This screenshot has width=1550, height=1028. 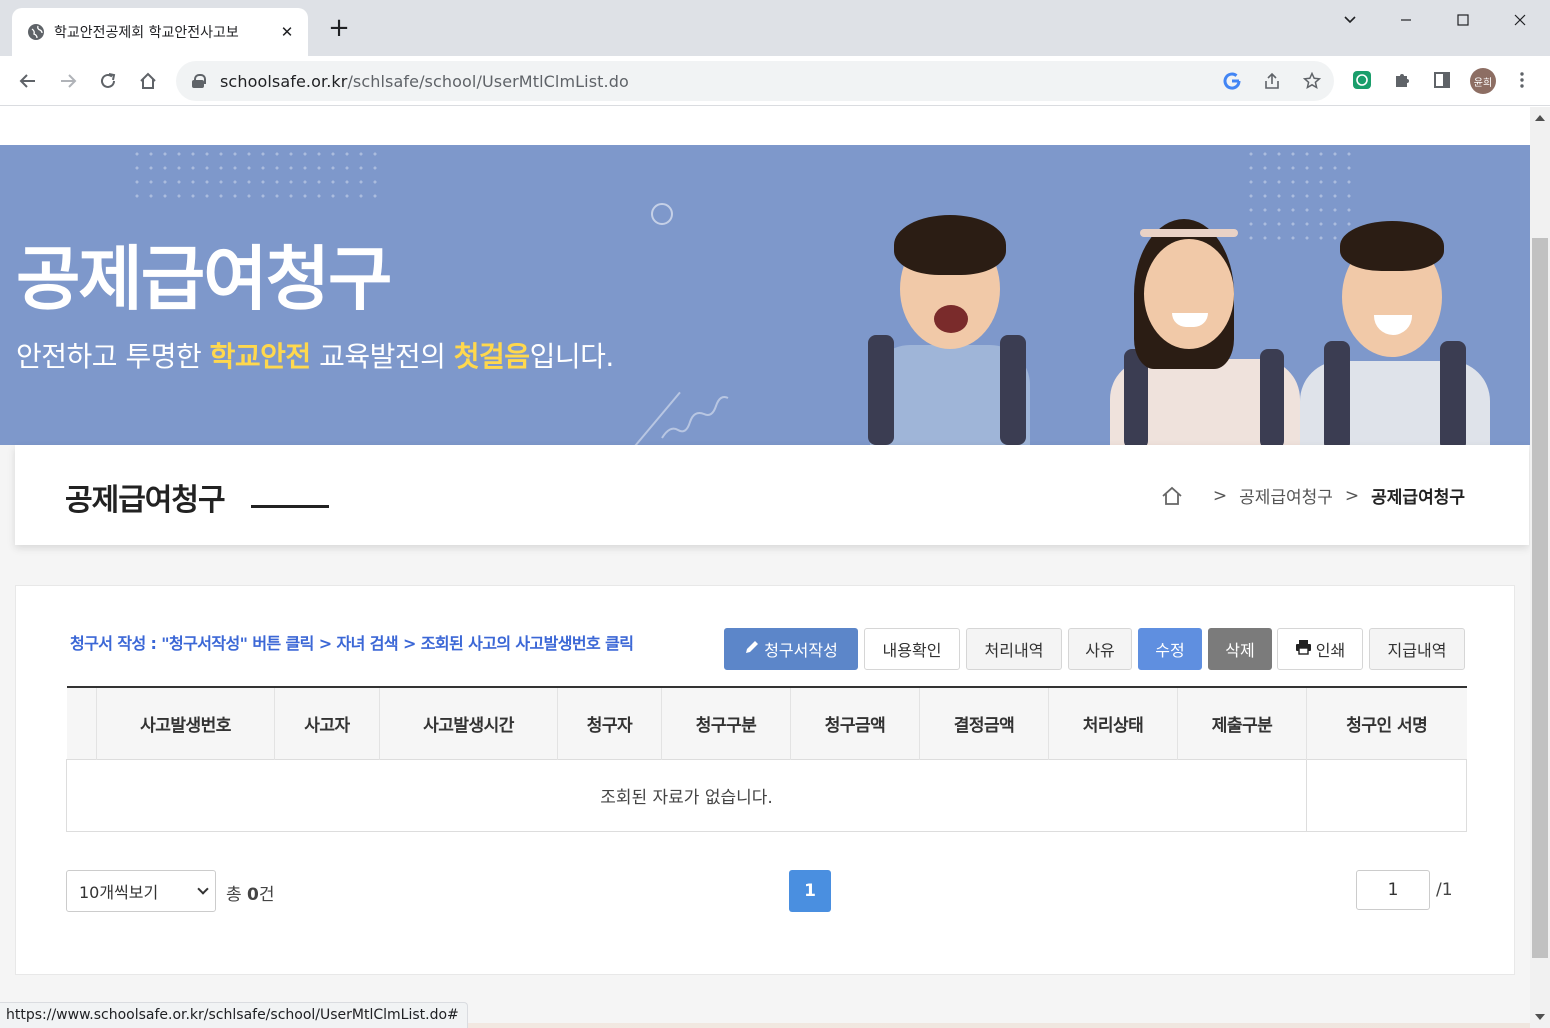 I want to click on edit-button: 수정, so click(x=1170, y=649).